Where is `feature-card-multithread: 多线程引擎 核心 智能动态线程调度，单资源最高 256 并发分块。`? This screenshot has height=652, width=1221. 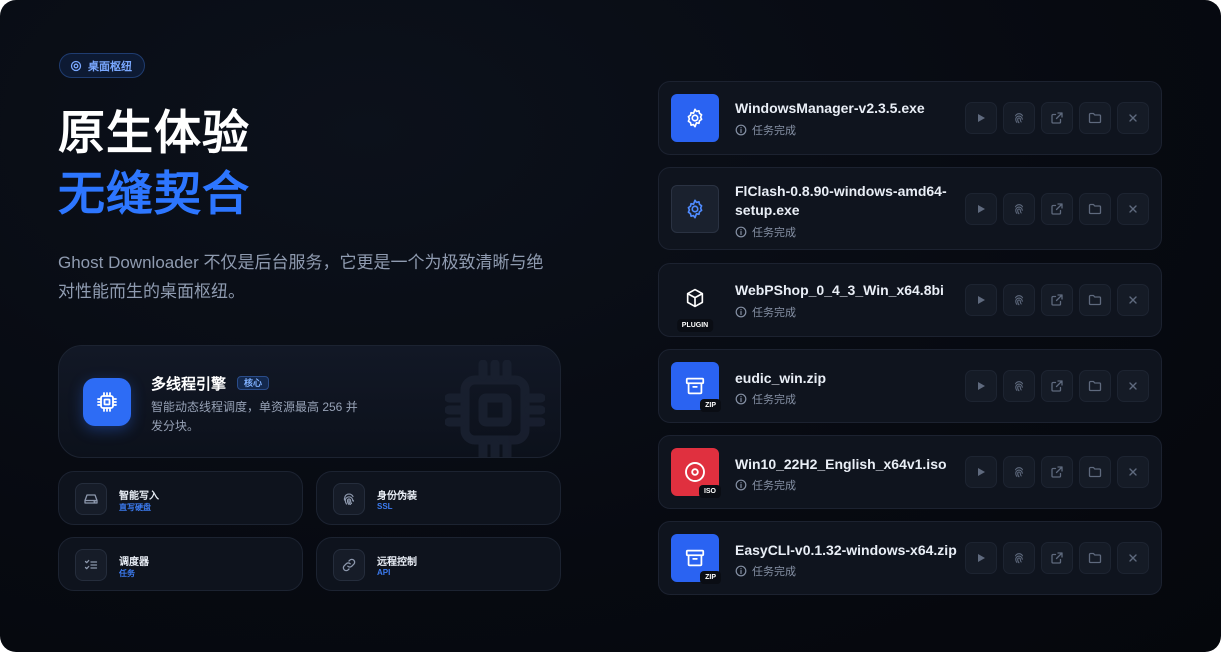 feature-card-multithread: 多线程引擎 核心 智能动态线程调度，单资源最高 256 并发分块。 is located at coordinates (309, 401).